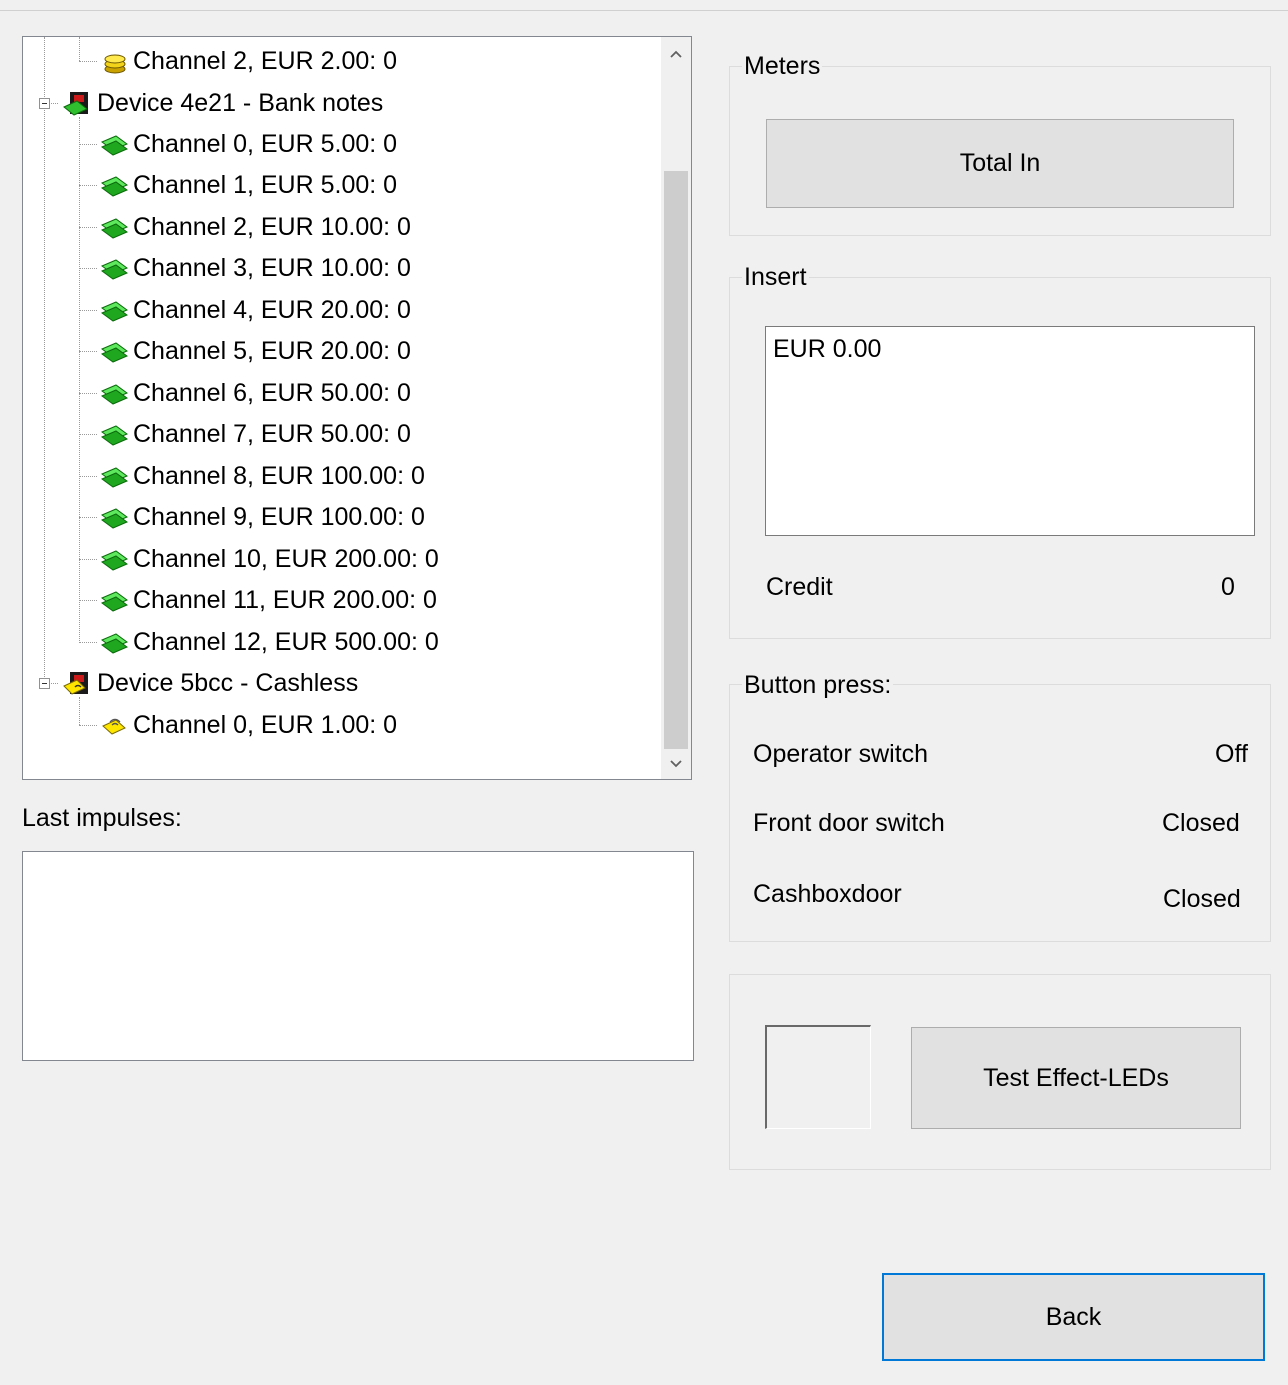 This screenshot has width=1288, height=1385. I want to click on chevron-down-icon, so click(676, 764).